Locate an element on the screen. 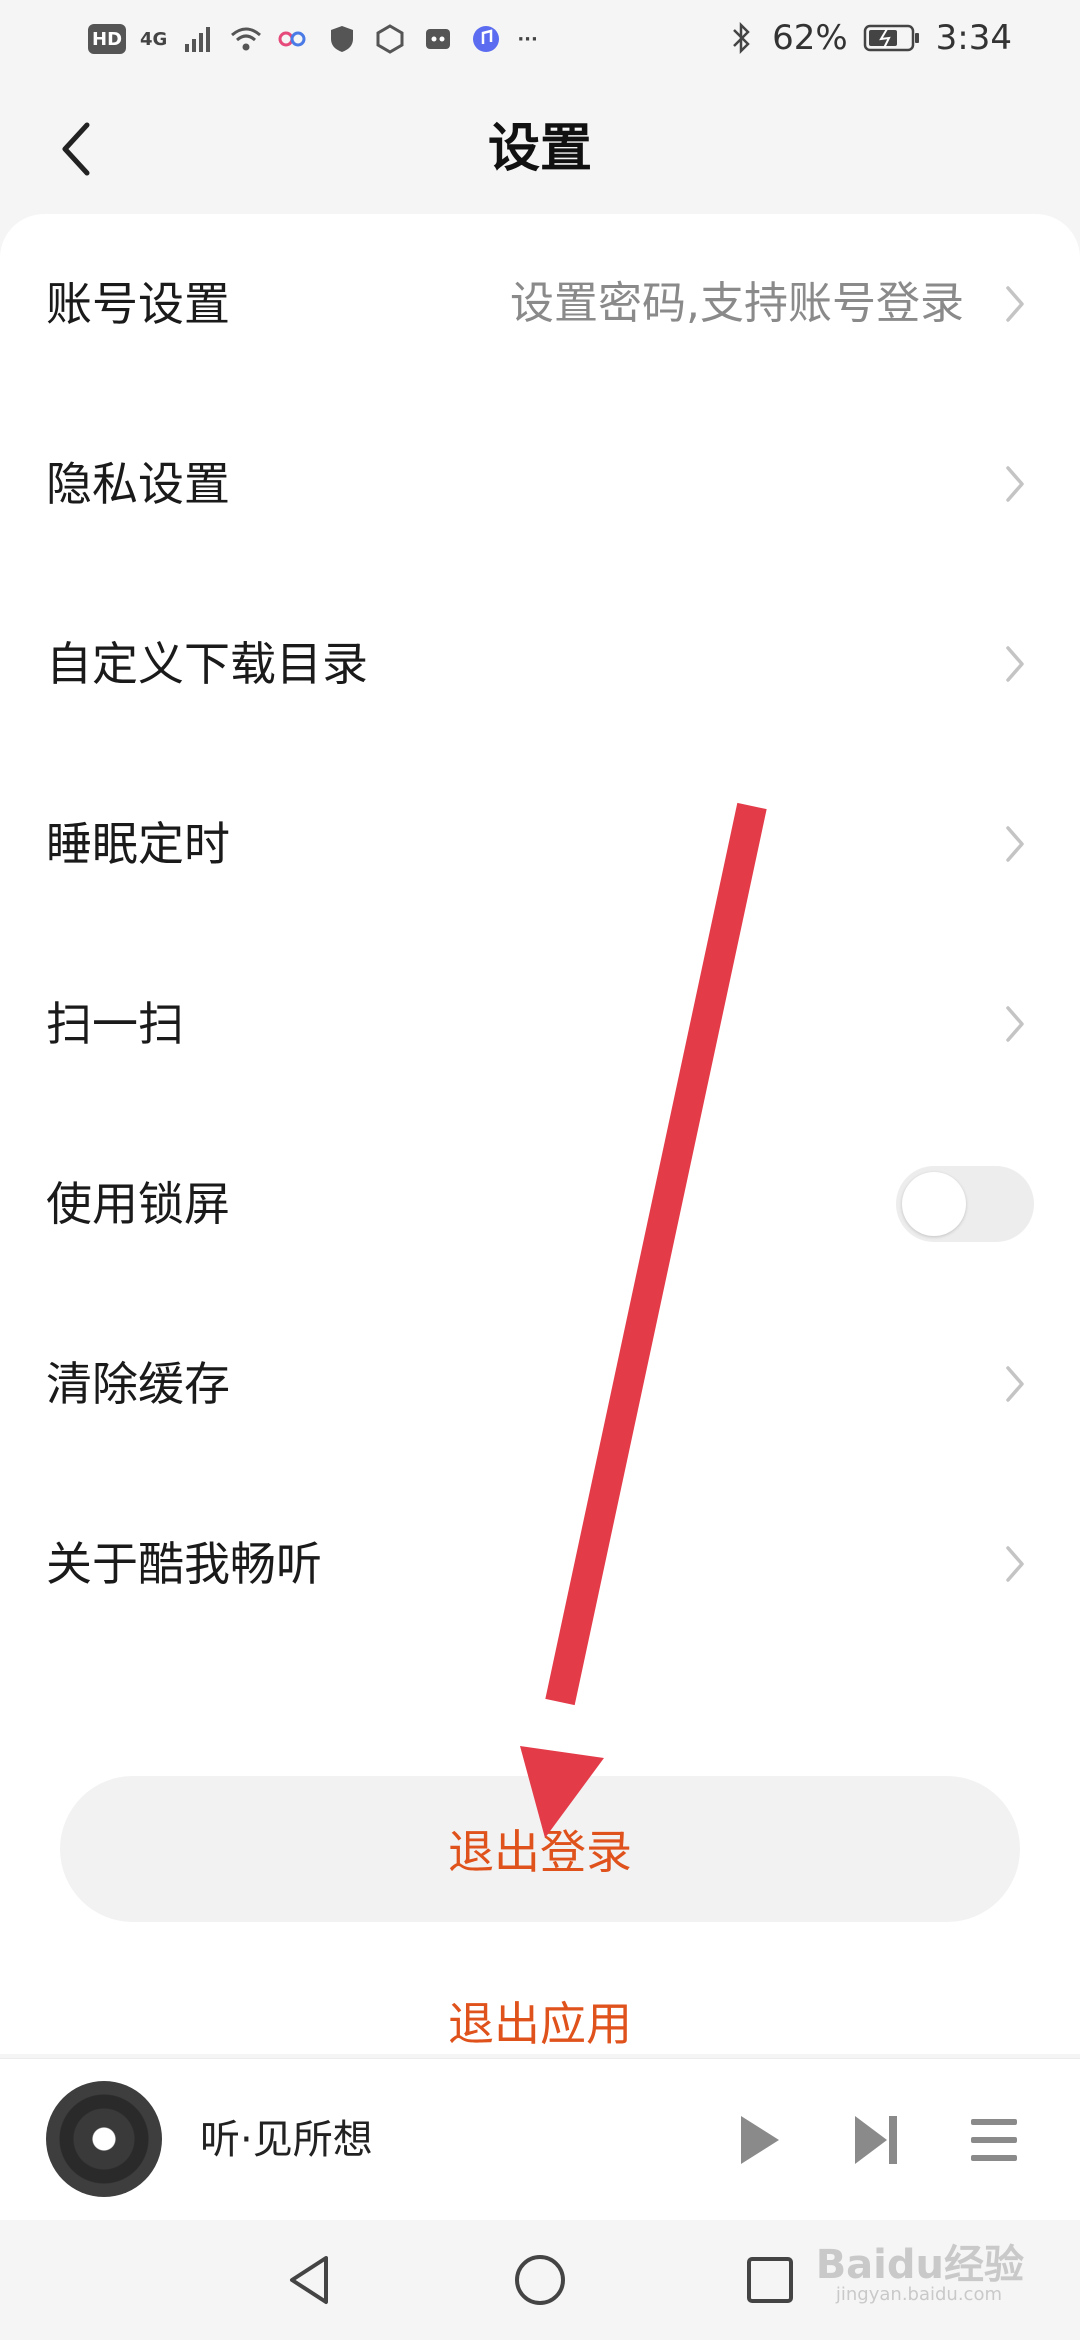 This screenshot has height=2340, width=1080. playlist-button is located at coordinates (994, 2140).